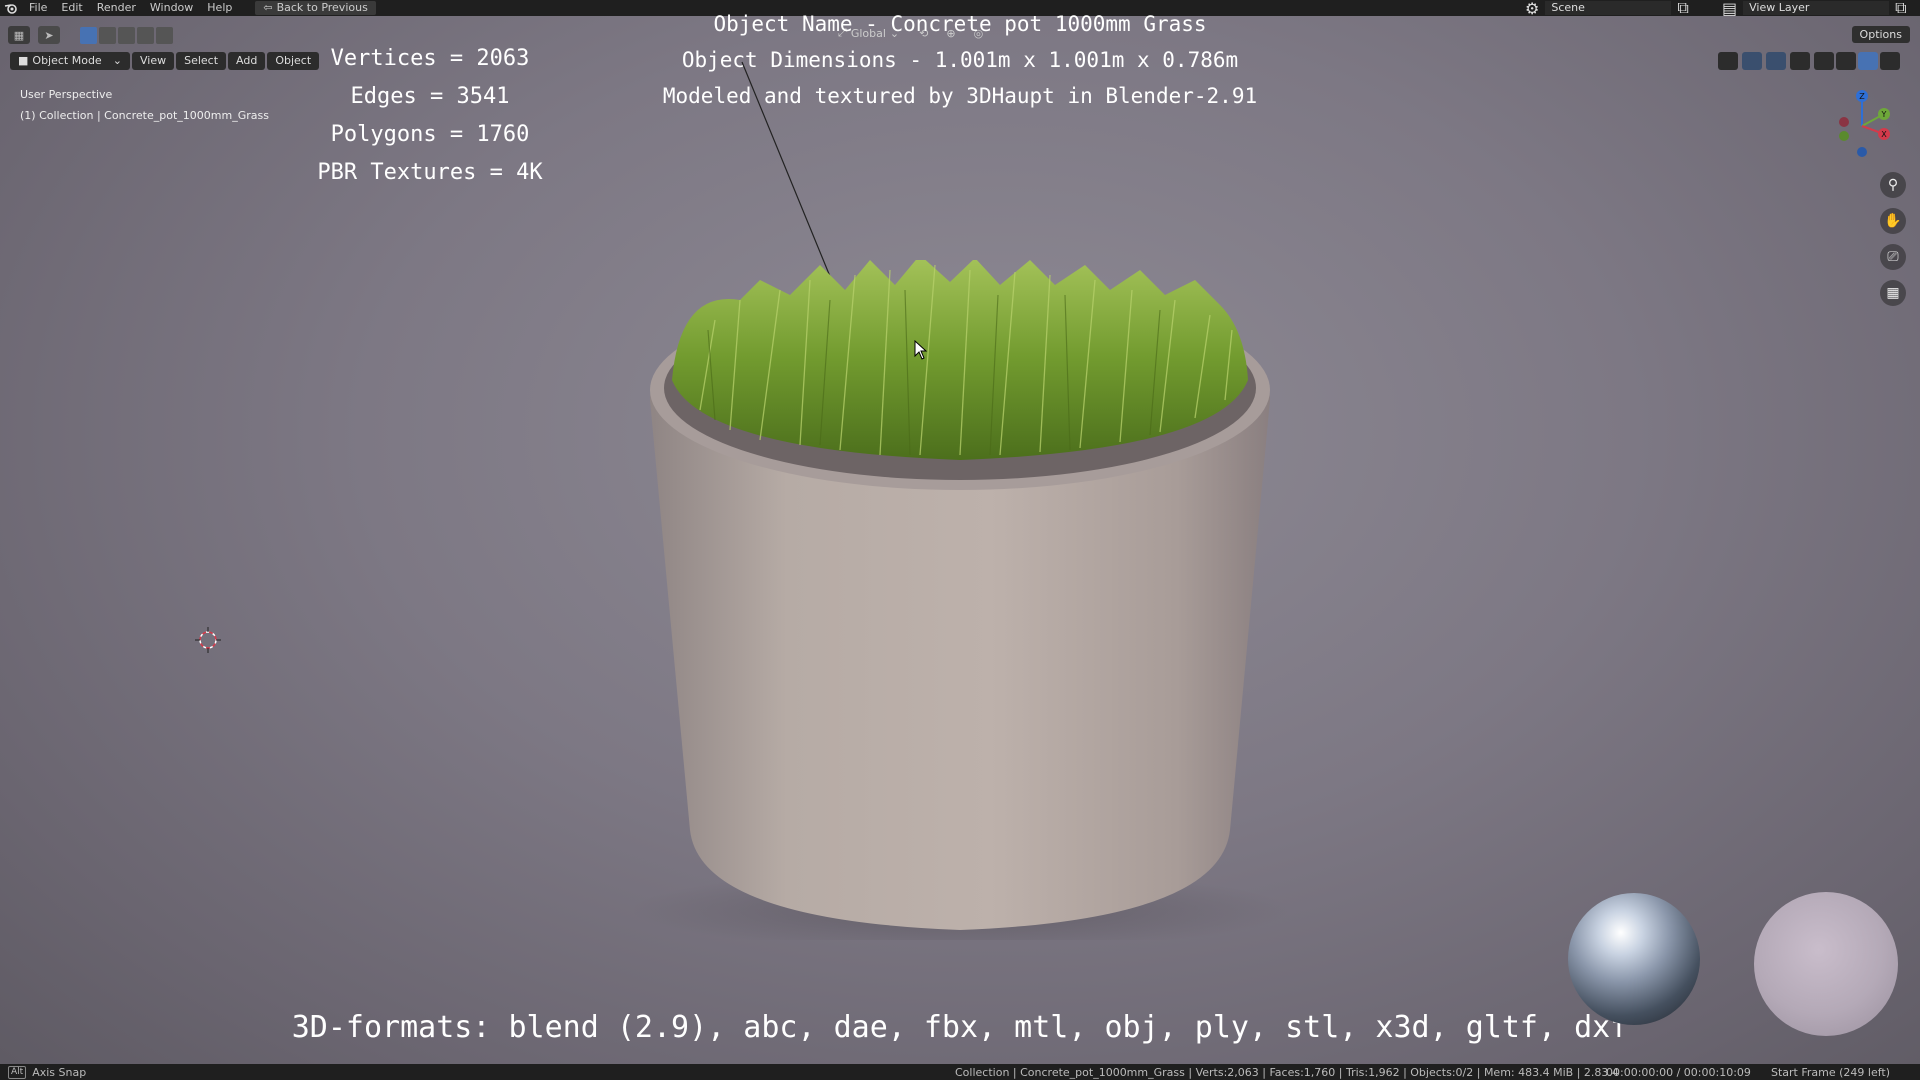 Image resolution: width=1920 pixels, height=1080 pixels. I want to click on frame-info: Start Frame (249 left), so click(1830, 1072).